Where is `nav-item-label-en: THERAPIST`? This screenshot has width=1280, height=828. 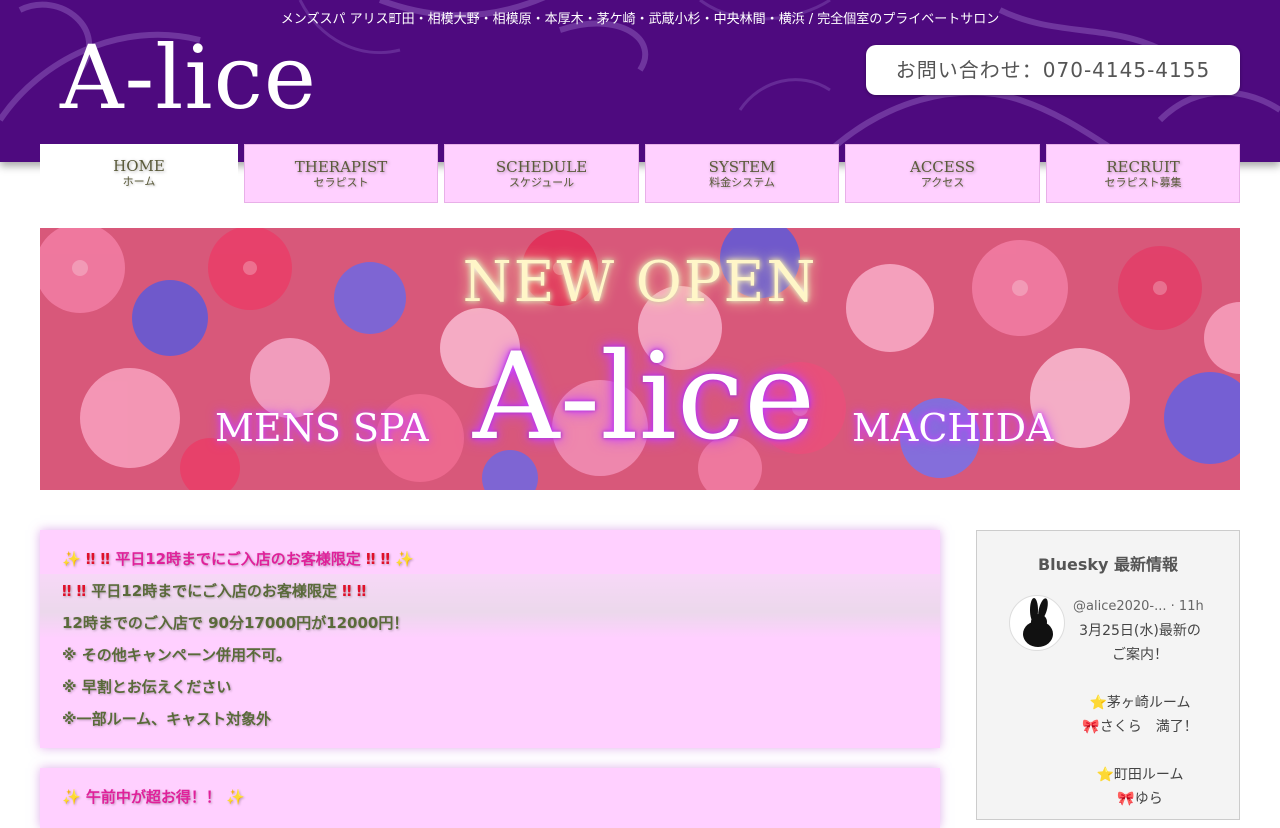
nav-item-label-en: THERAPIST is located at coordinates (341, 167).